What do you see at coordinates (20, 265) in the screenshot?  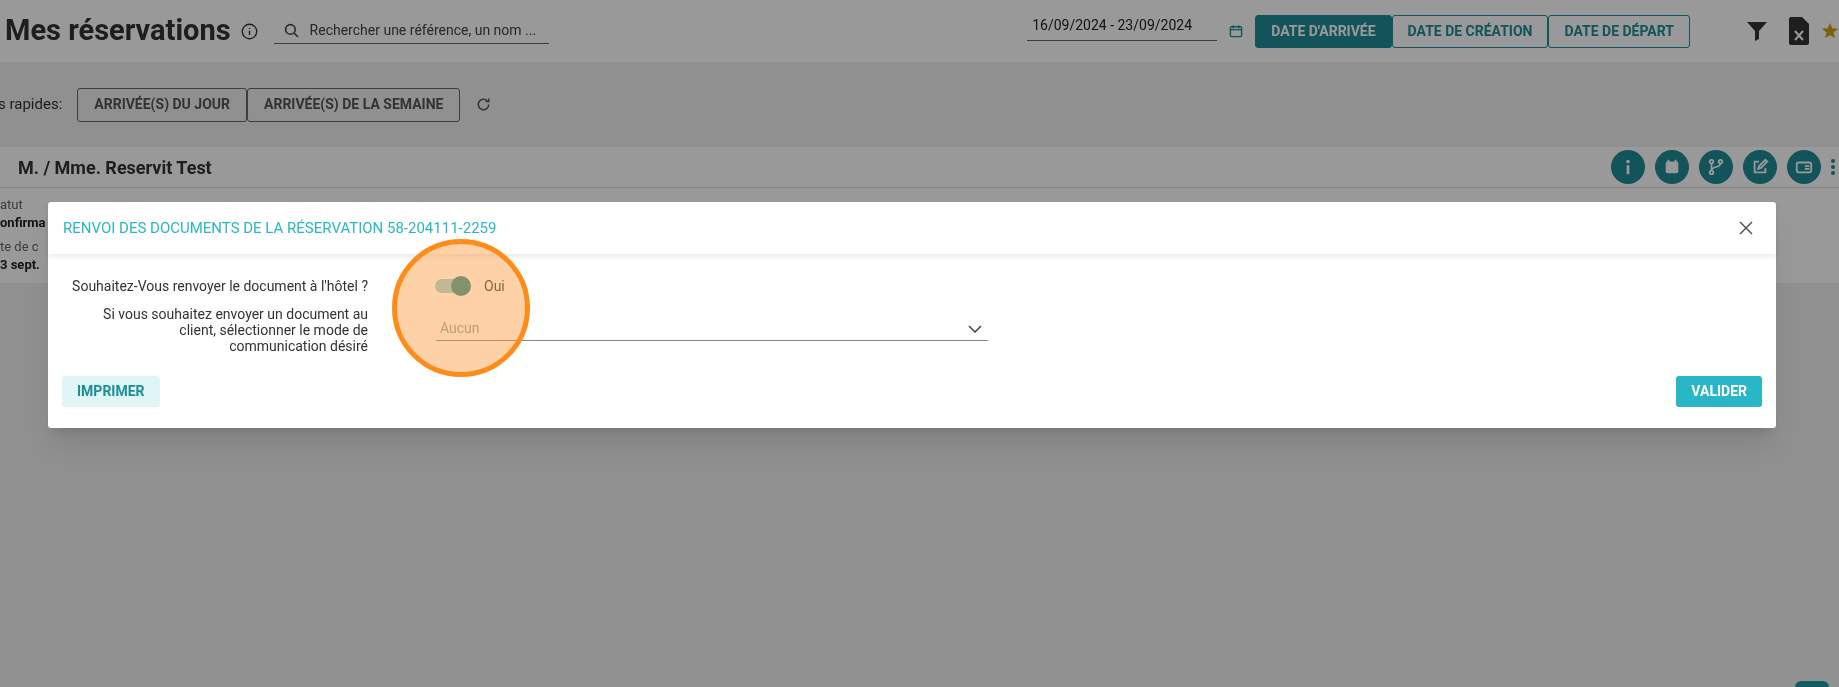 I see `field-value: 3 sept.` at bounding box center [20, 265].